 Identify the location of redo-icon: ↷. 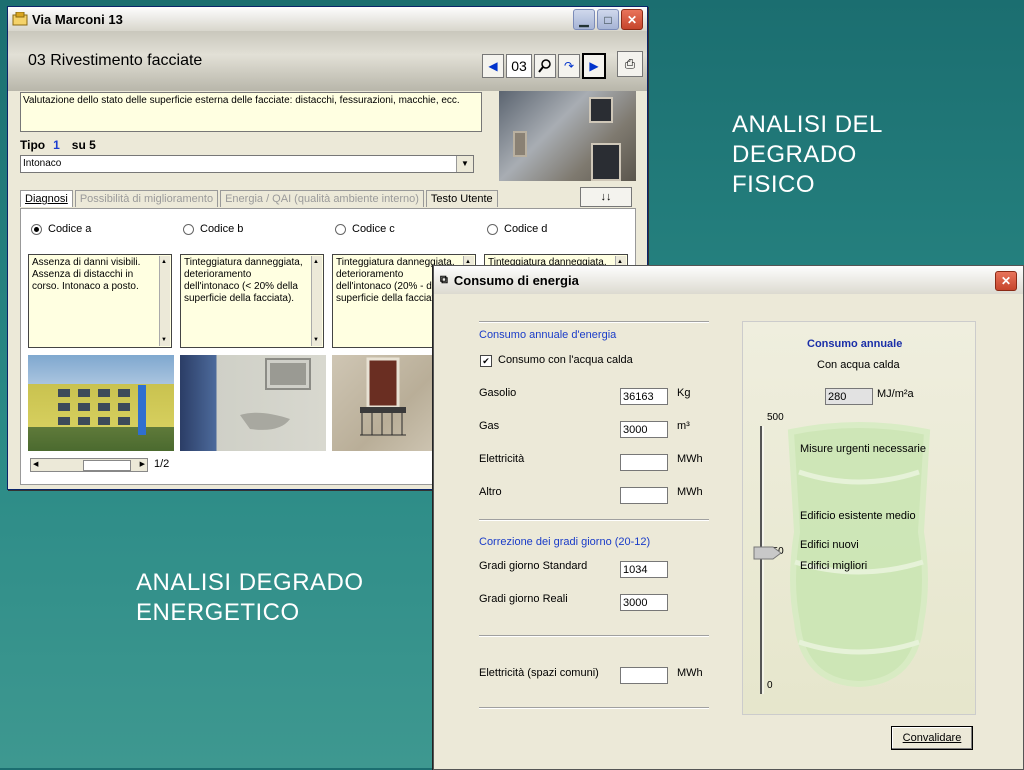
(569, 66).